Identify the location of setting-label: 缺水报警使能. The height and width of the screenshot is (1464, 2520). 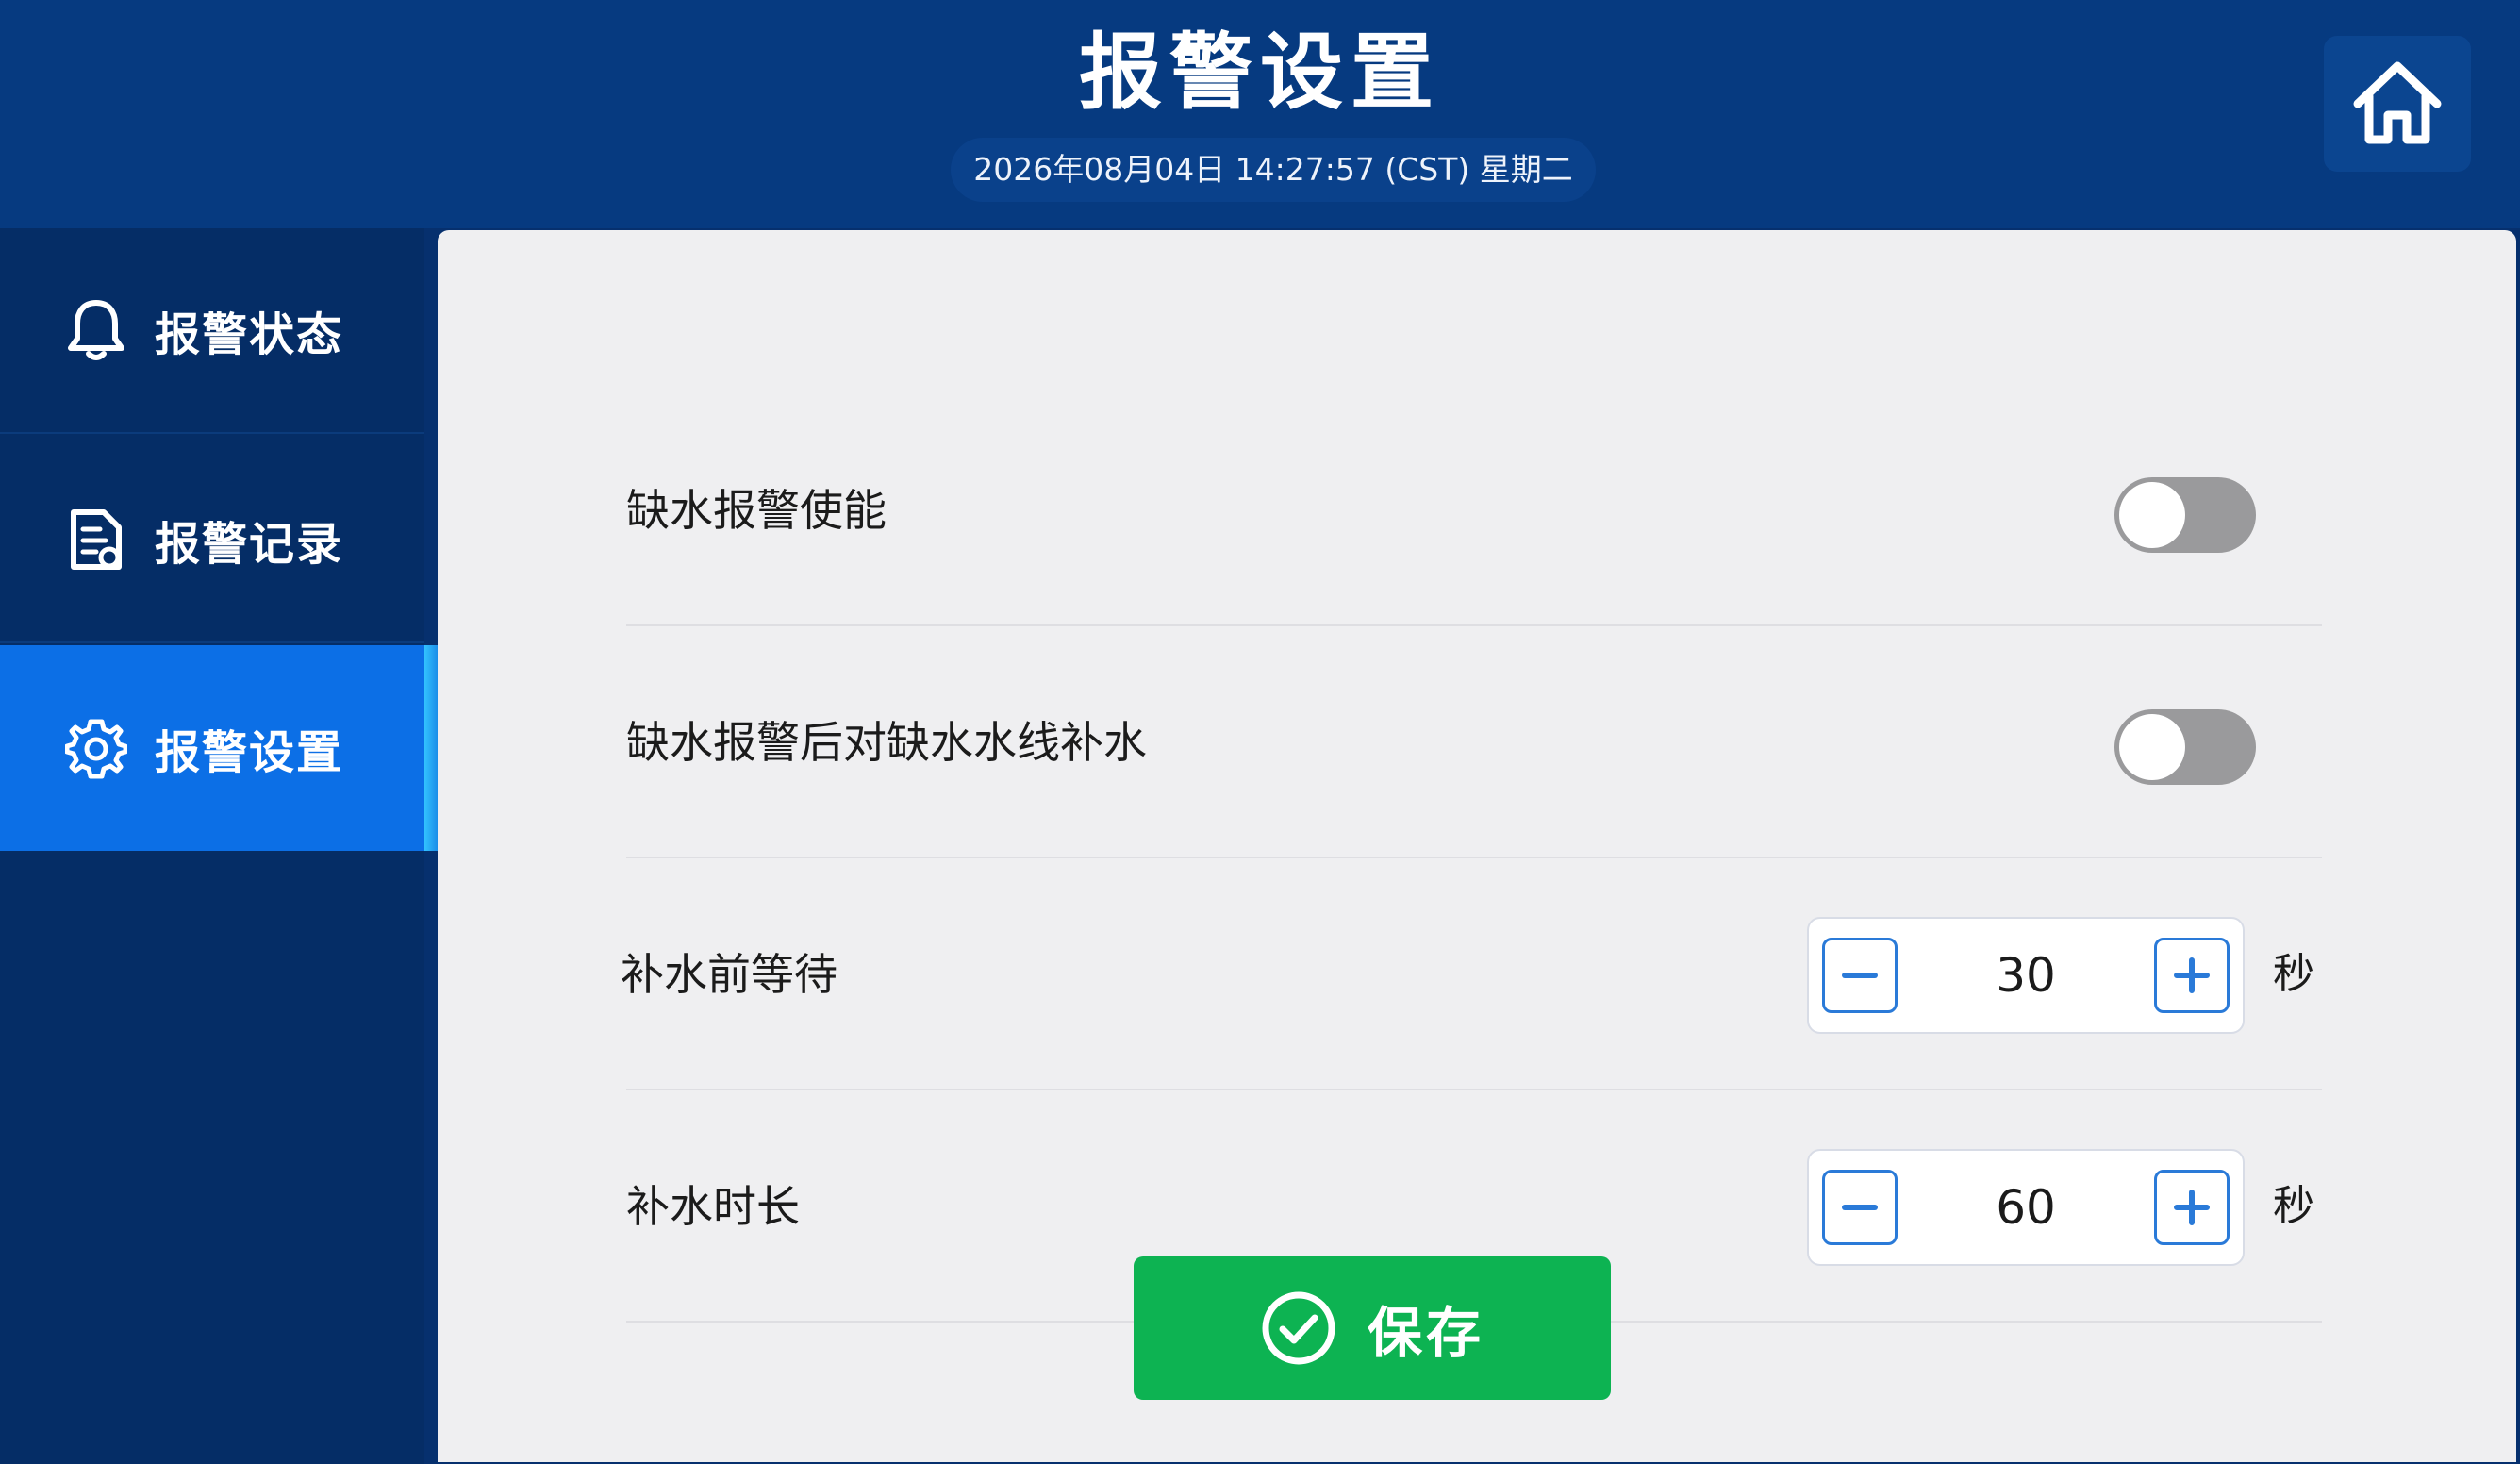
(757, 511).